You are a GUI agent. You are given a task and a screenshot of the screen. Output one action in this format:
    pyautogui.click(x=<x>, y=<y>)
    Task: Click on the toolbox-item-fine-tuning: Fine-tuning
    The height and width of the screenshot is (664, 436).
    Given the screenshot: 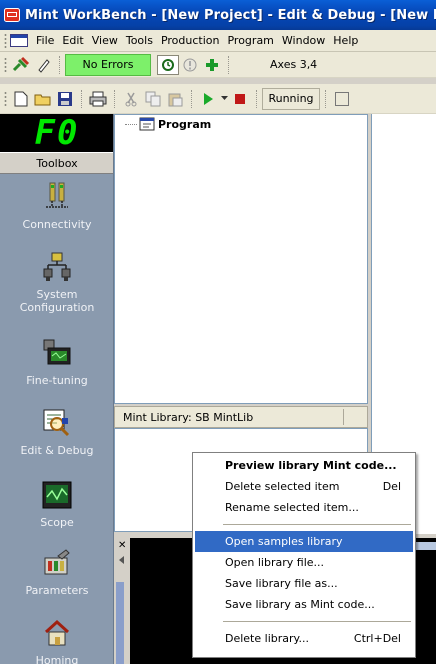 What is the action you would take?
    pyautogui.click(x=56, y=361)
    